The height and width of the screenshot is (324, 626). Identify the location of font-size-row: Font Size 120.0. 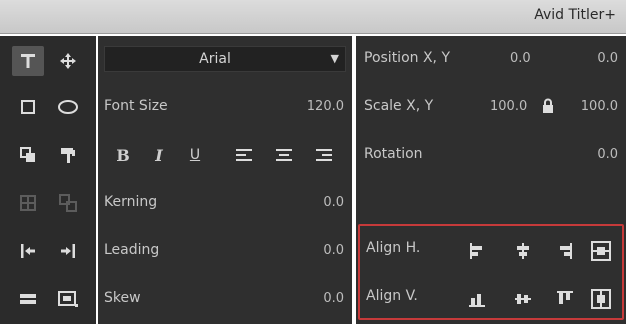
(225, 107).